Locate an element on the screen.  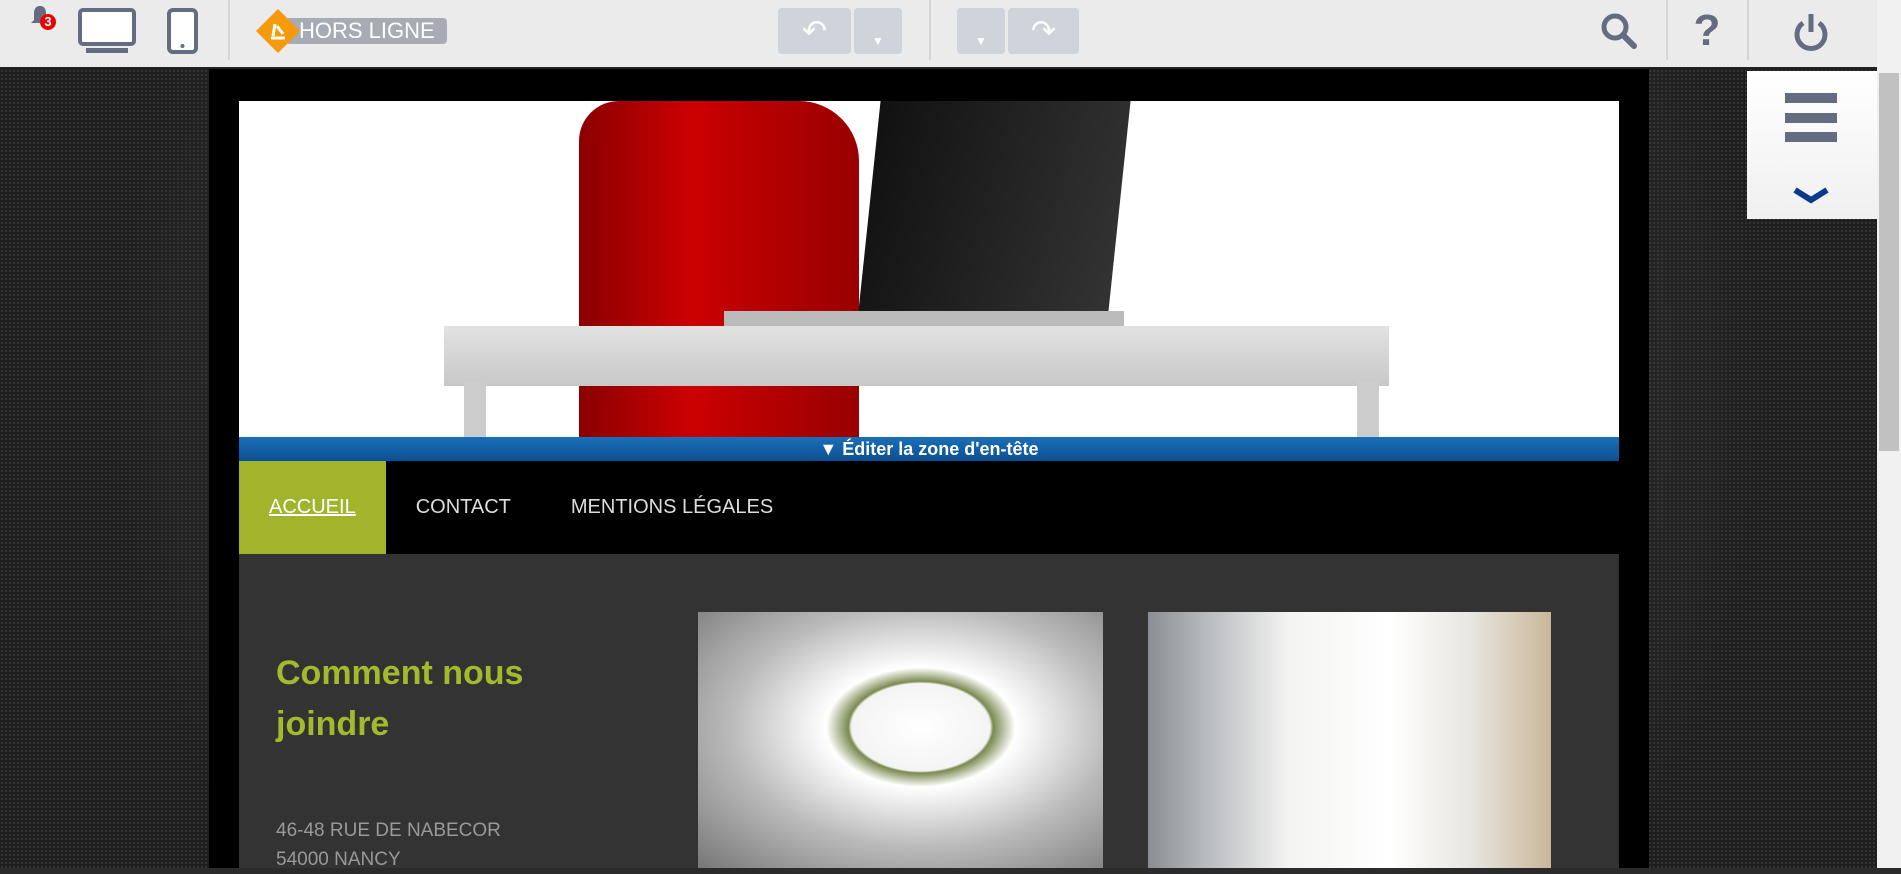
desktop-view-button is located at coordinates (107, 31).